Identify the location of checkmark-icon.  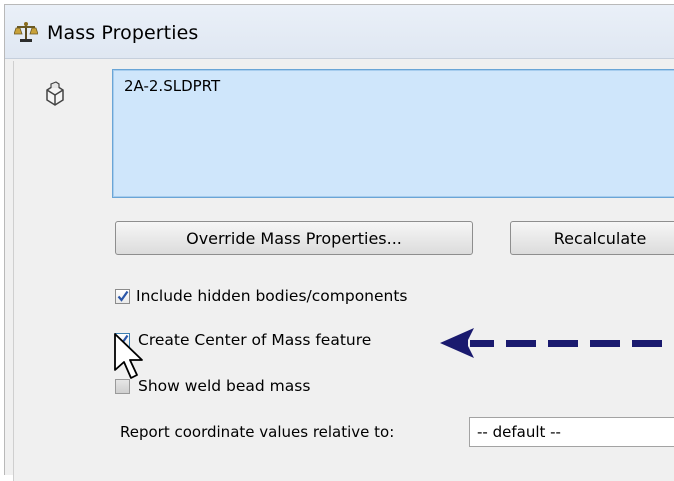
(123, 296).